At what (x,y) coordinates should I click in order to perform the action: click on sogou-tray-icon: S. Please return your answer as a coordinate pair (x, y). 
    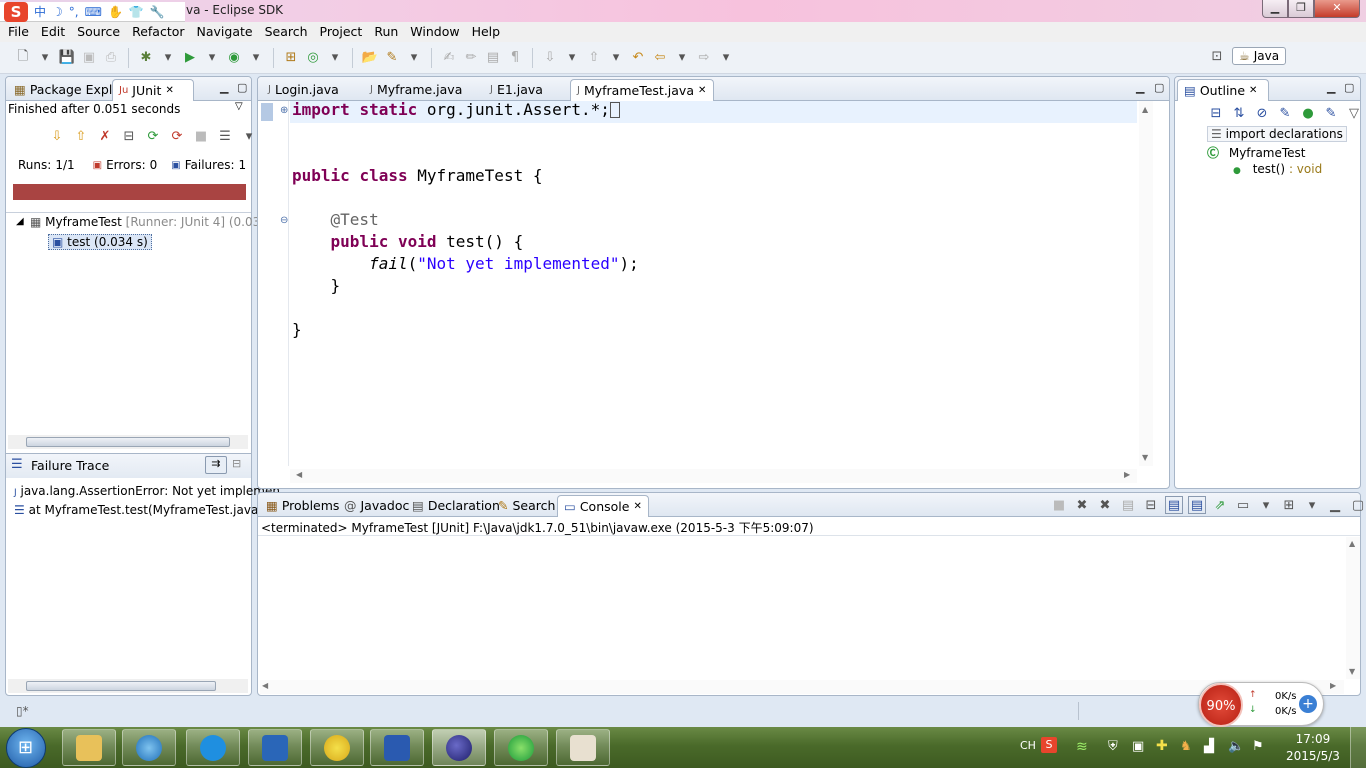
    Looking at the image, I should click on (1049, 745).